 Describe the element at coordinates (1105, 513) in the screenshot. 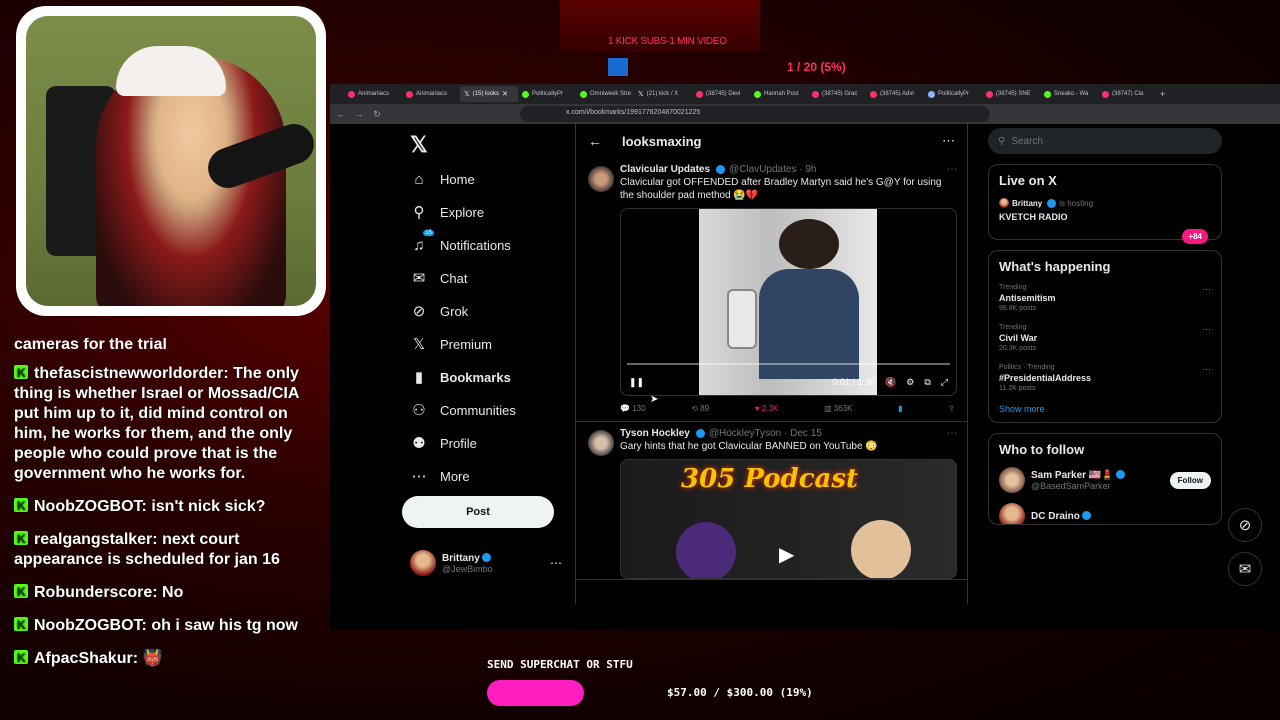

I see `follow-suggestion: DC Draino` at that location.